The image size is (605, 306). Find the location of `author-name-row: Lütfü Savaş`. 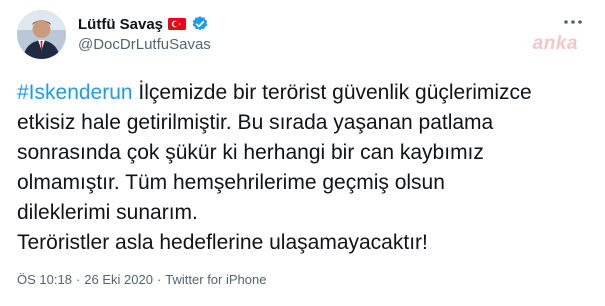

author-name-row: Lütfü Savaş is located at coordinates (143, 24).